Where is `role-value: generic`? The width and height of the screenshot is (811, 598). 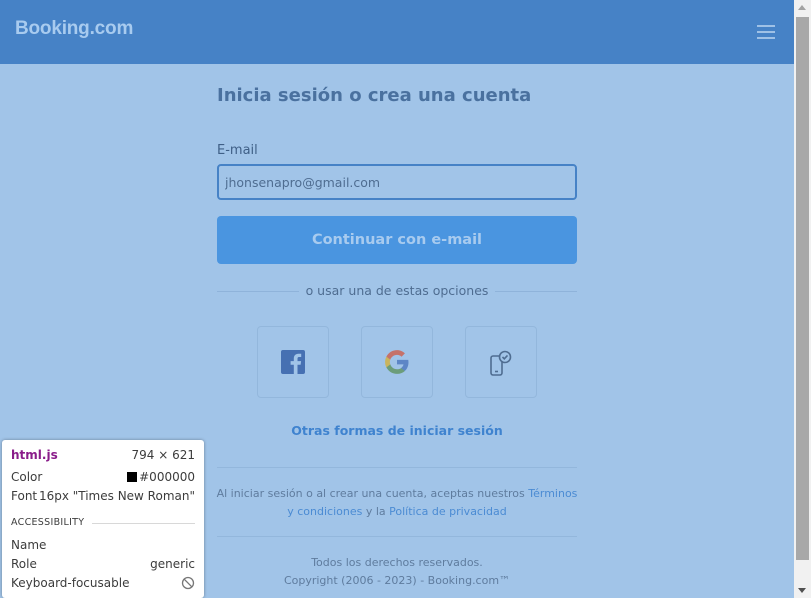
role-value: generic is located at coordinates (172, 564).